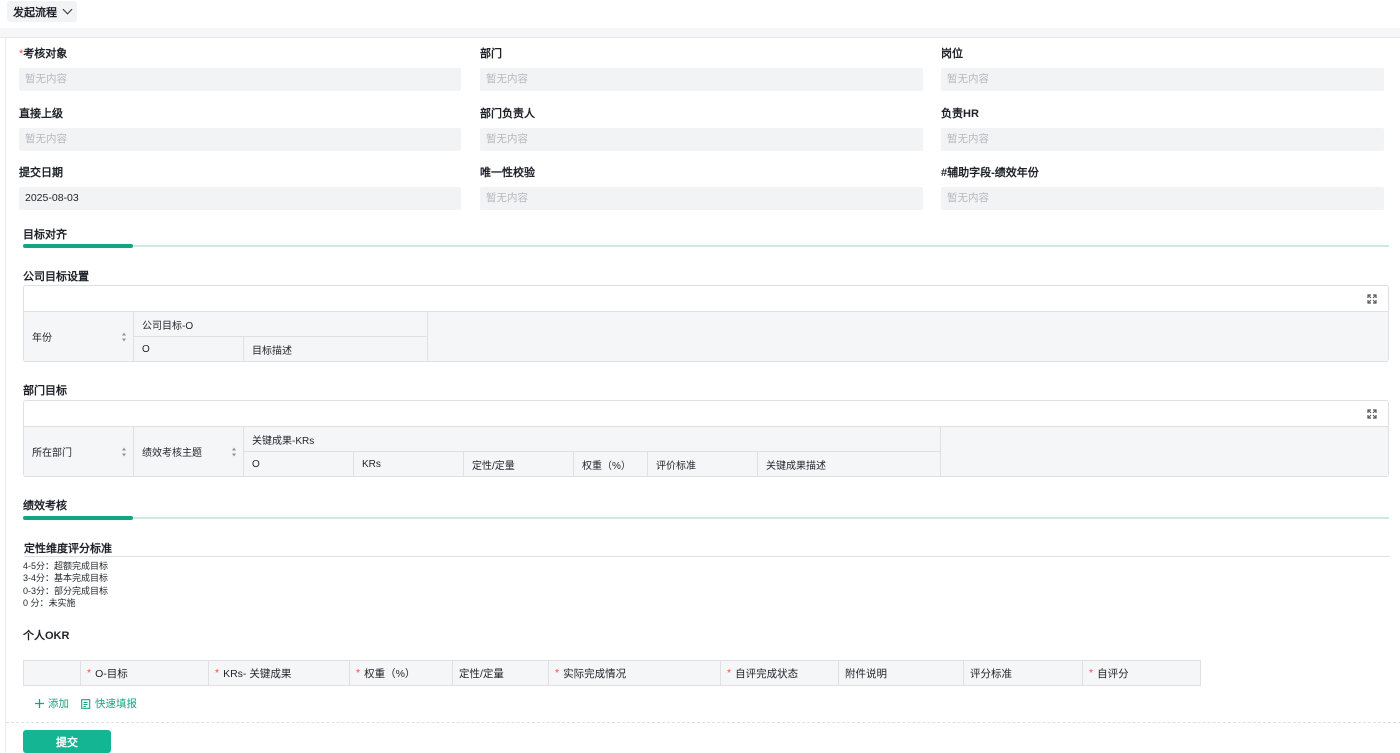  I want to click on col-header-dept: 所在部门, so click(79, 452).